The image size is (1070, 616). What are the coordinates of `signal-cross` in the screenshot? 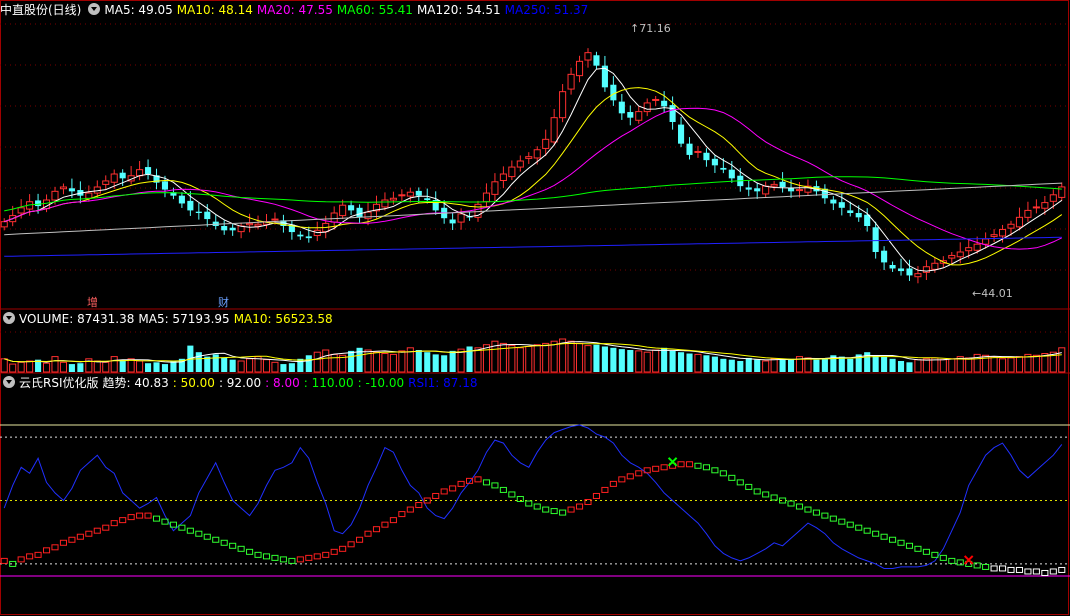 It's located at (672, 462).